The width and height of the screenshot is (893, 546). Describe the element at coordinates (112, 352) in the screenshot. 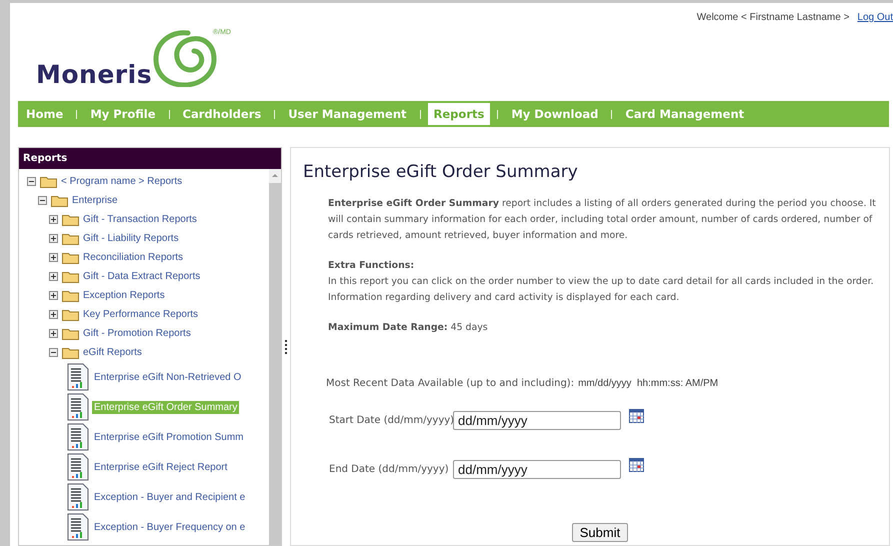

I see `tree-folder-label: eGift Reports` at that location.